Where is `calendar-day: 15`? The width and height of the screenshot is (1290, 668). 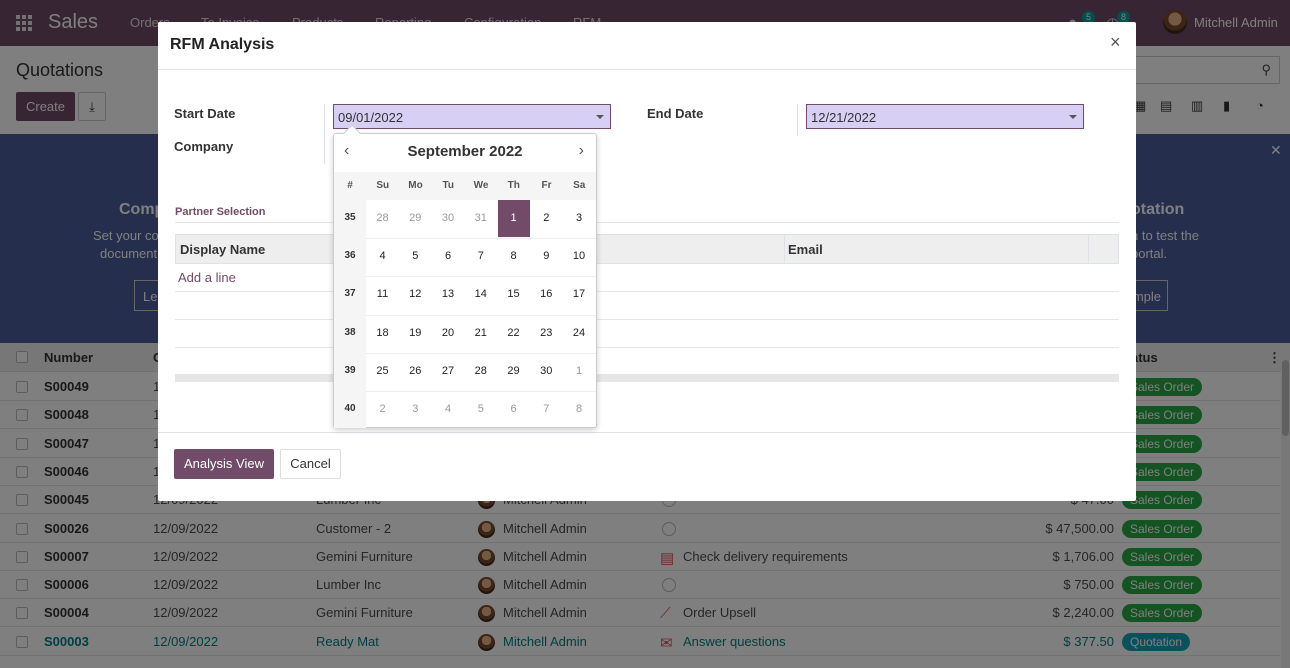 calendar-day: 15 is located at coordinates (514, 294).